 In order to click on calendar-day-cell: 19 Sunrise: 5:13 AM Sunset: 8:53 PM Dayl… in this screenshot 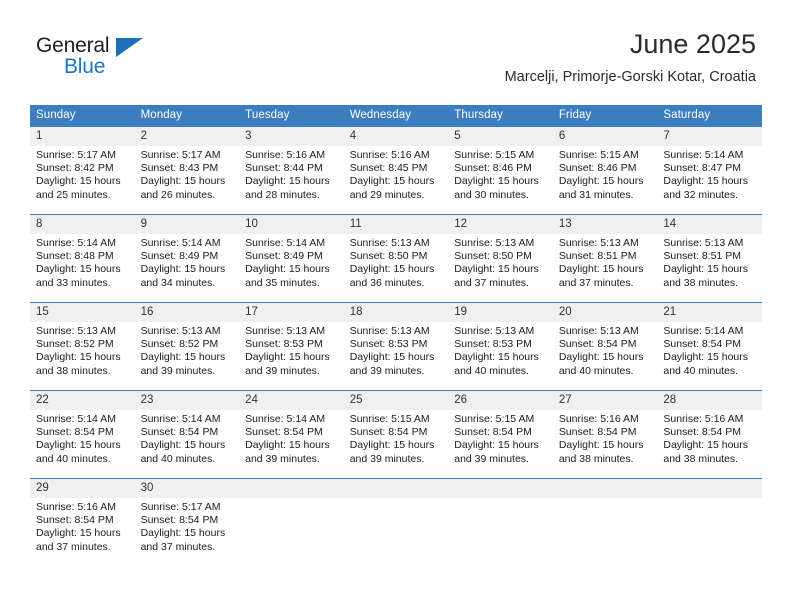, I will do `click(500, 346)`.